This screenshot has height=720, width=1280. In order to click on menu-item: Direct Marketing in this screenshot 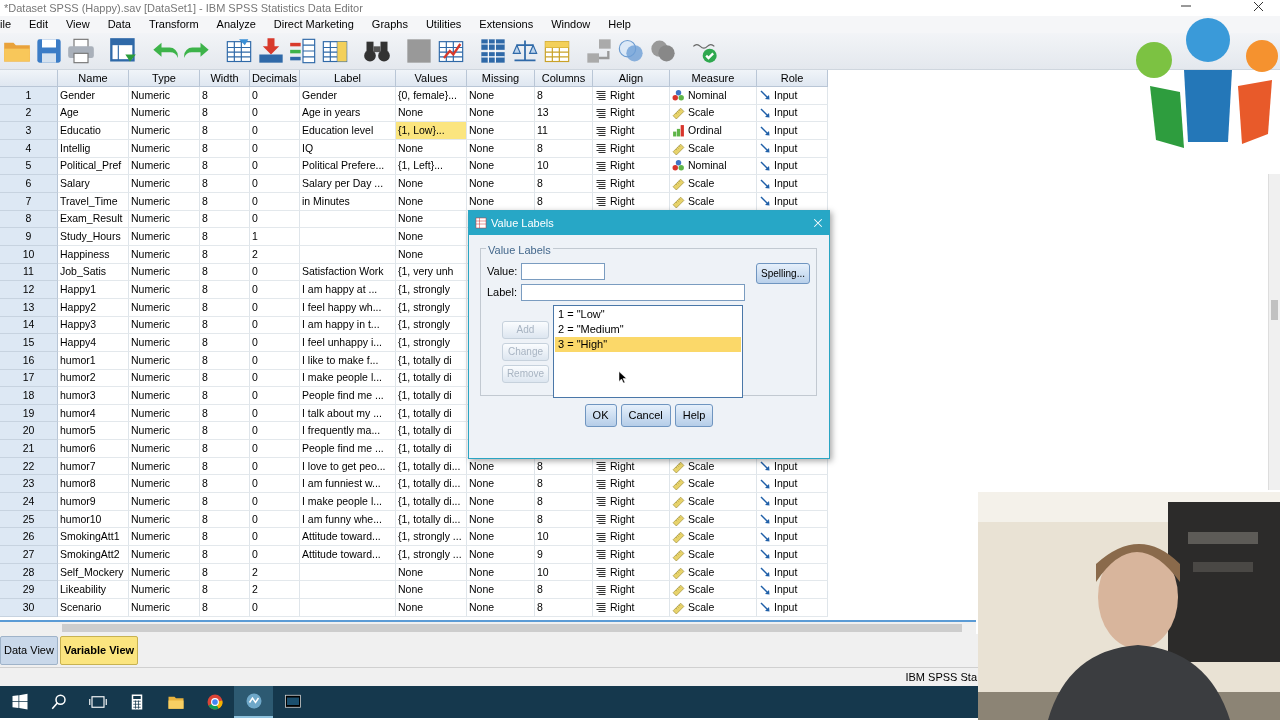, I will do `click(313, 24)`.